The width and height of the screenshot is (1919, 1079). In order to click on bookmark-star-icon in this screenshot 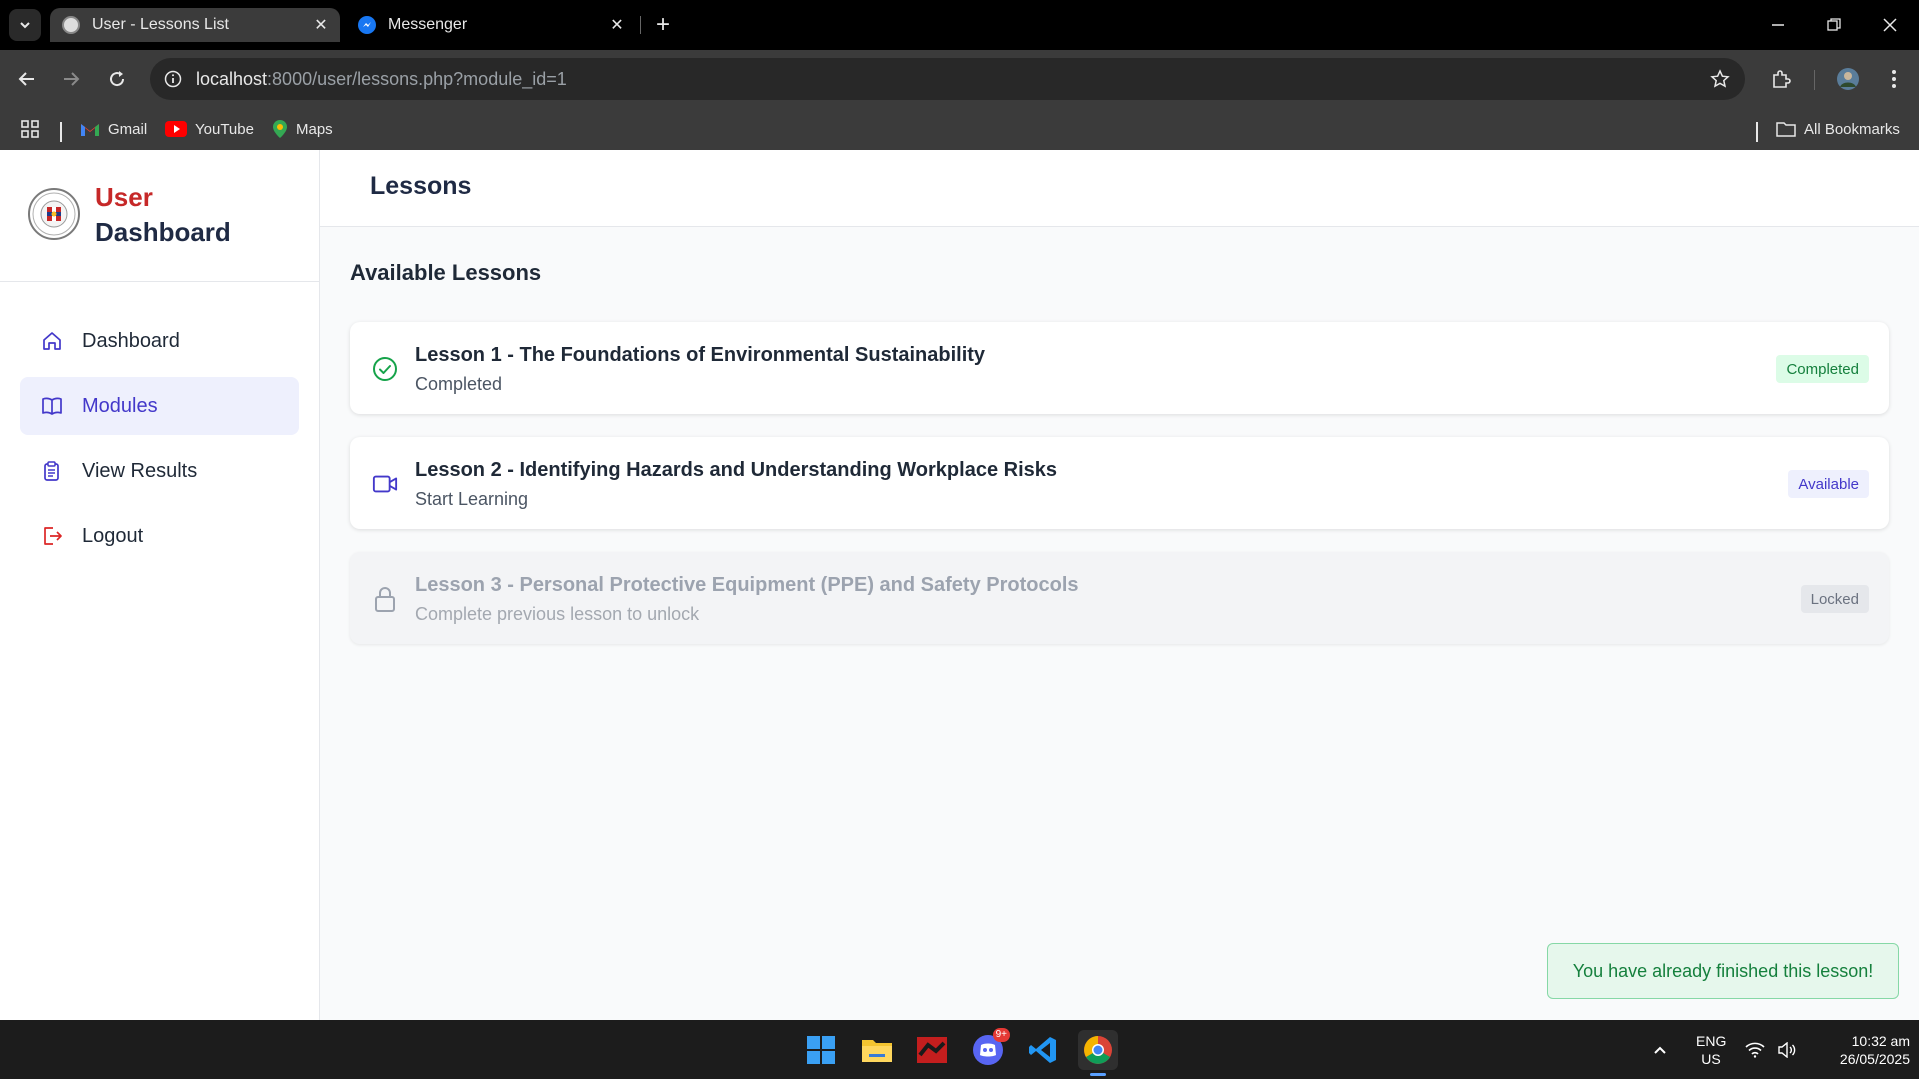, I will do `click(1720, 79)`.